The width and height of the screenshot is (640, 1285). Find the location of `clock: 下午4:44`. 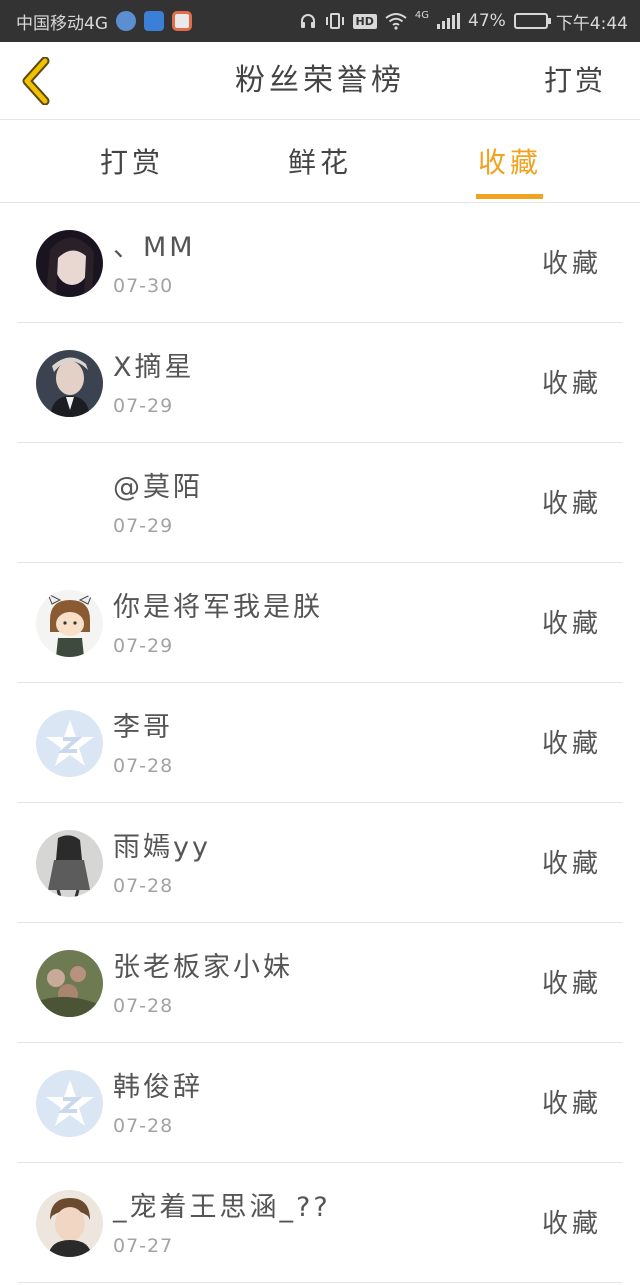

clock: 下午4:44 is located at coordinates (591, 23).